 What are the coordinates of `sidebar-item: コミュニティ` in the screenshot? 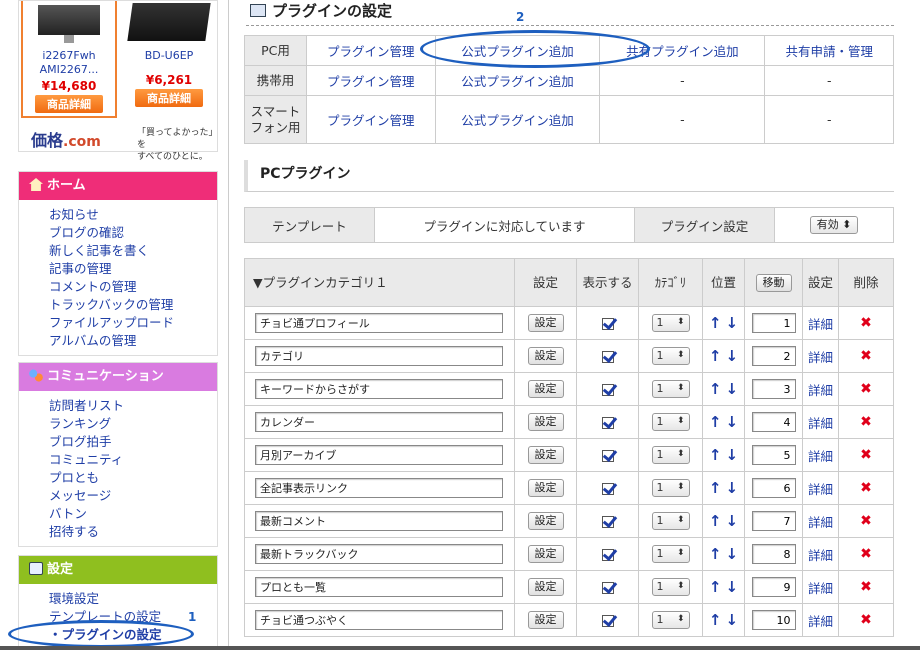 It's located at (133, 460).